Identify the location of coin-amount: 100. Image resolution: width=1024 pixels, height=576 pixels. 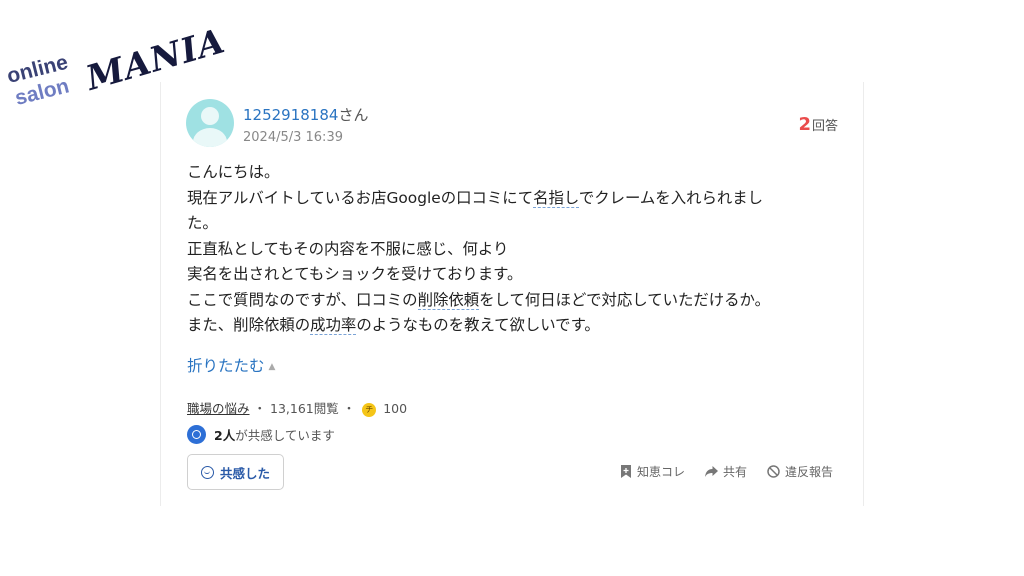
(395, 408).